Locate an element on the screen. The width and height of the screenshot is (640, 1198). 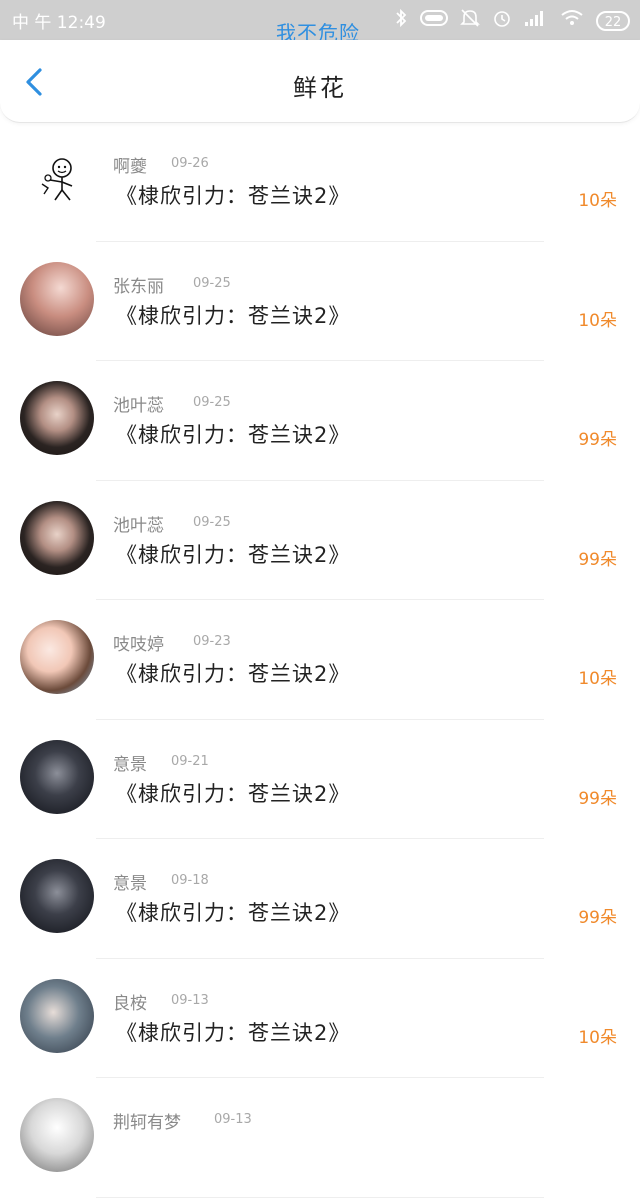
list-item: 啊夔 09-26 《棣欣引力：苍兰诀2》 10朵 is located at coordinates (320, 182).